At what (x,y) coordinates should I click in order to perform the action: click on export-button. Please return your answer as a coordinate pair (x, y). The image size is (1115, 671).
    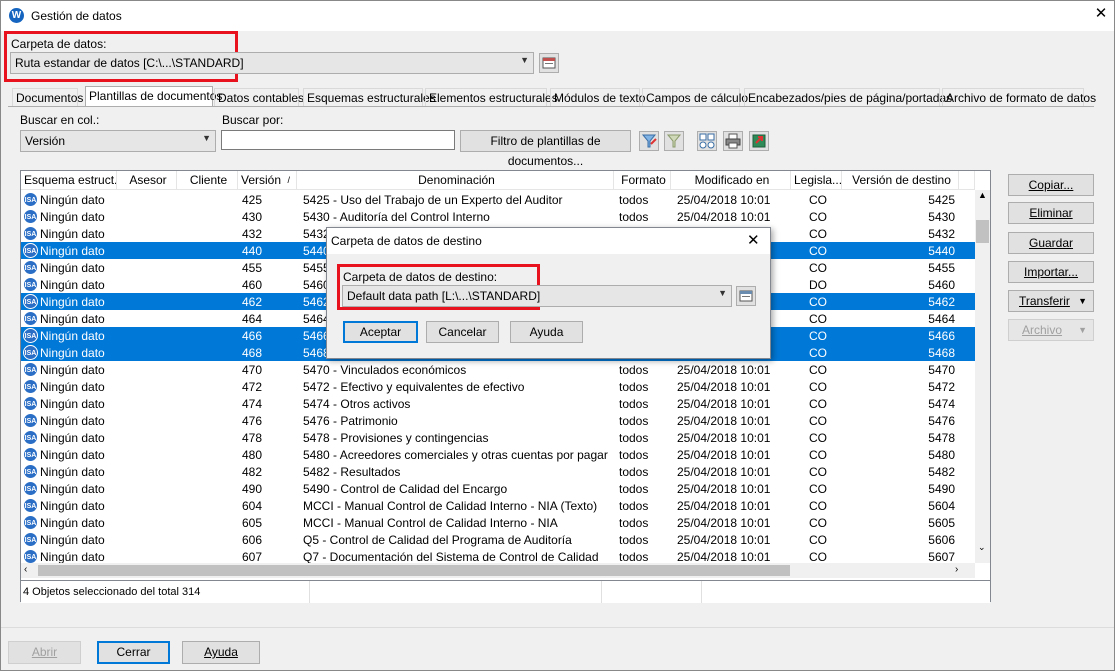
    Looking at the image, I should click on (759, 141).